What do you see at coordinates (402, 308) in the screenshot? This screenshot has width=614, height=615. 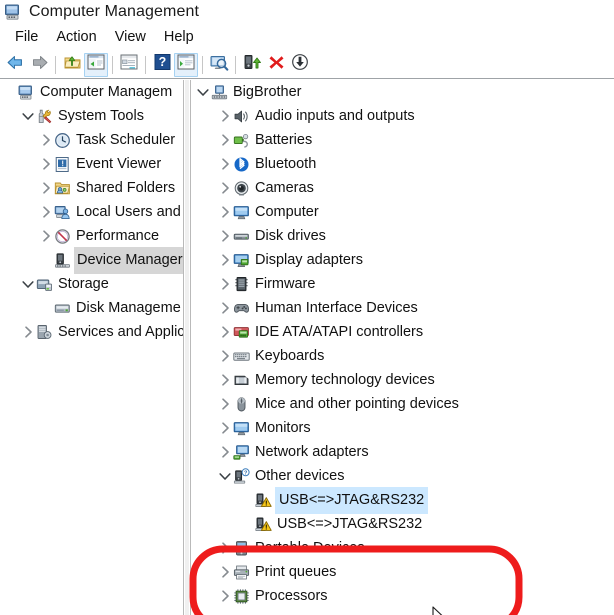 I see `device-node-human-interface-devices: Human Interface Devices` at bounding box center [402, 308].